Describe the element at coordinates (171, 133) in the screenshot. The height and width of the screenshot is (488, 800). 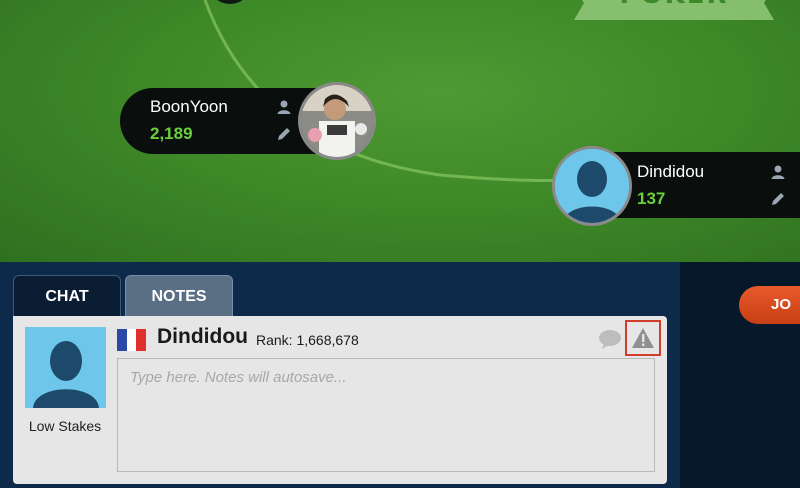
I see `seat-chip-count: 2,189` at that location.